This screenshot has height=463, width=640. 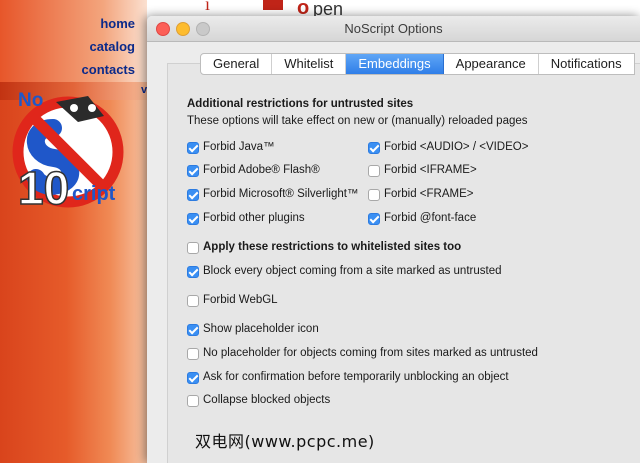 I want to click on collapse-blocked-label: Collapse blocked objects, so click(x=267, y=400).